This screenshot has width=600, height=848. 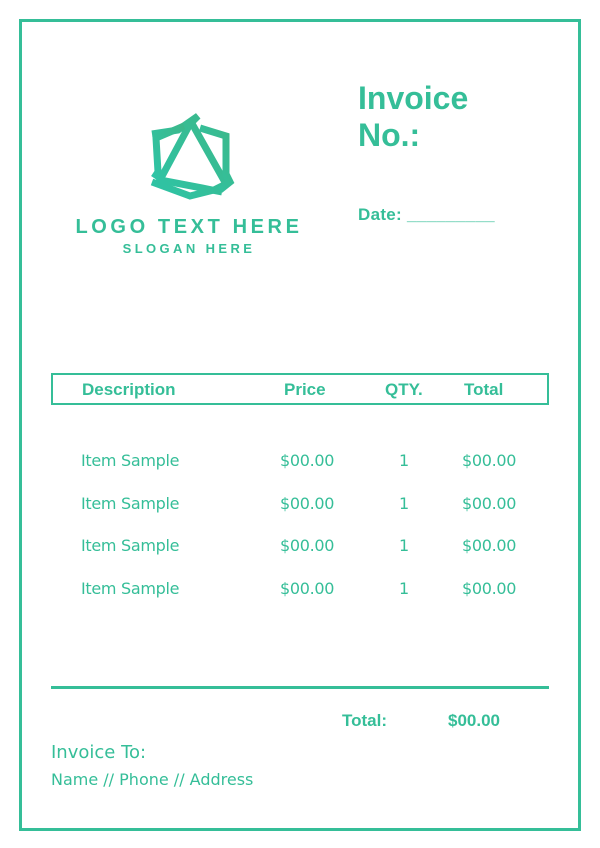 What do you see at coordinates (413, 98) in the screenshot?
I see `invoice-title-line1: Invoice` at bounding box center [413, 98].